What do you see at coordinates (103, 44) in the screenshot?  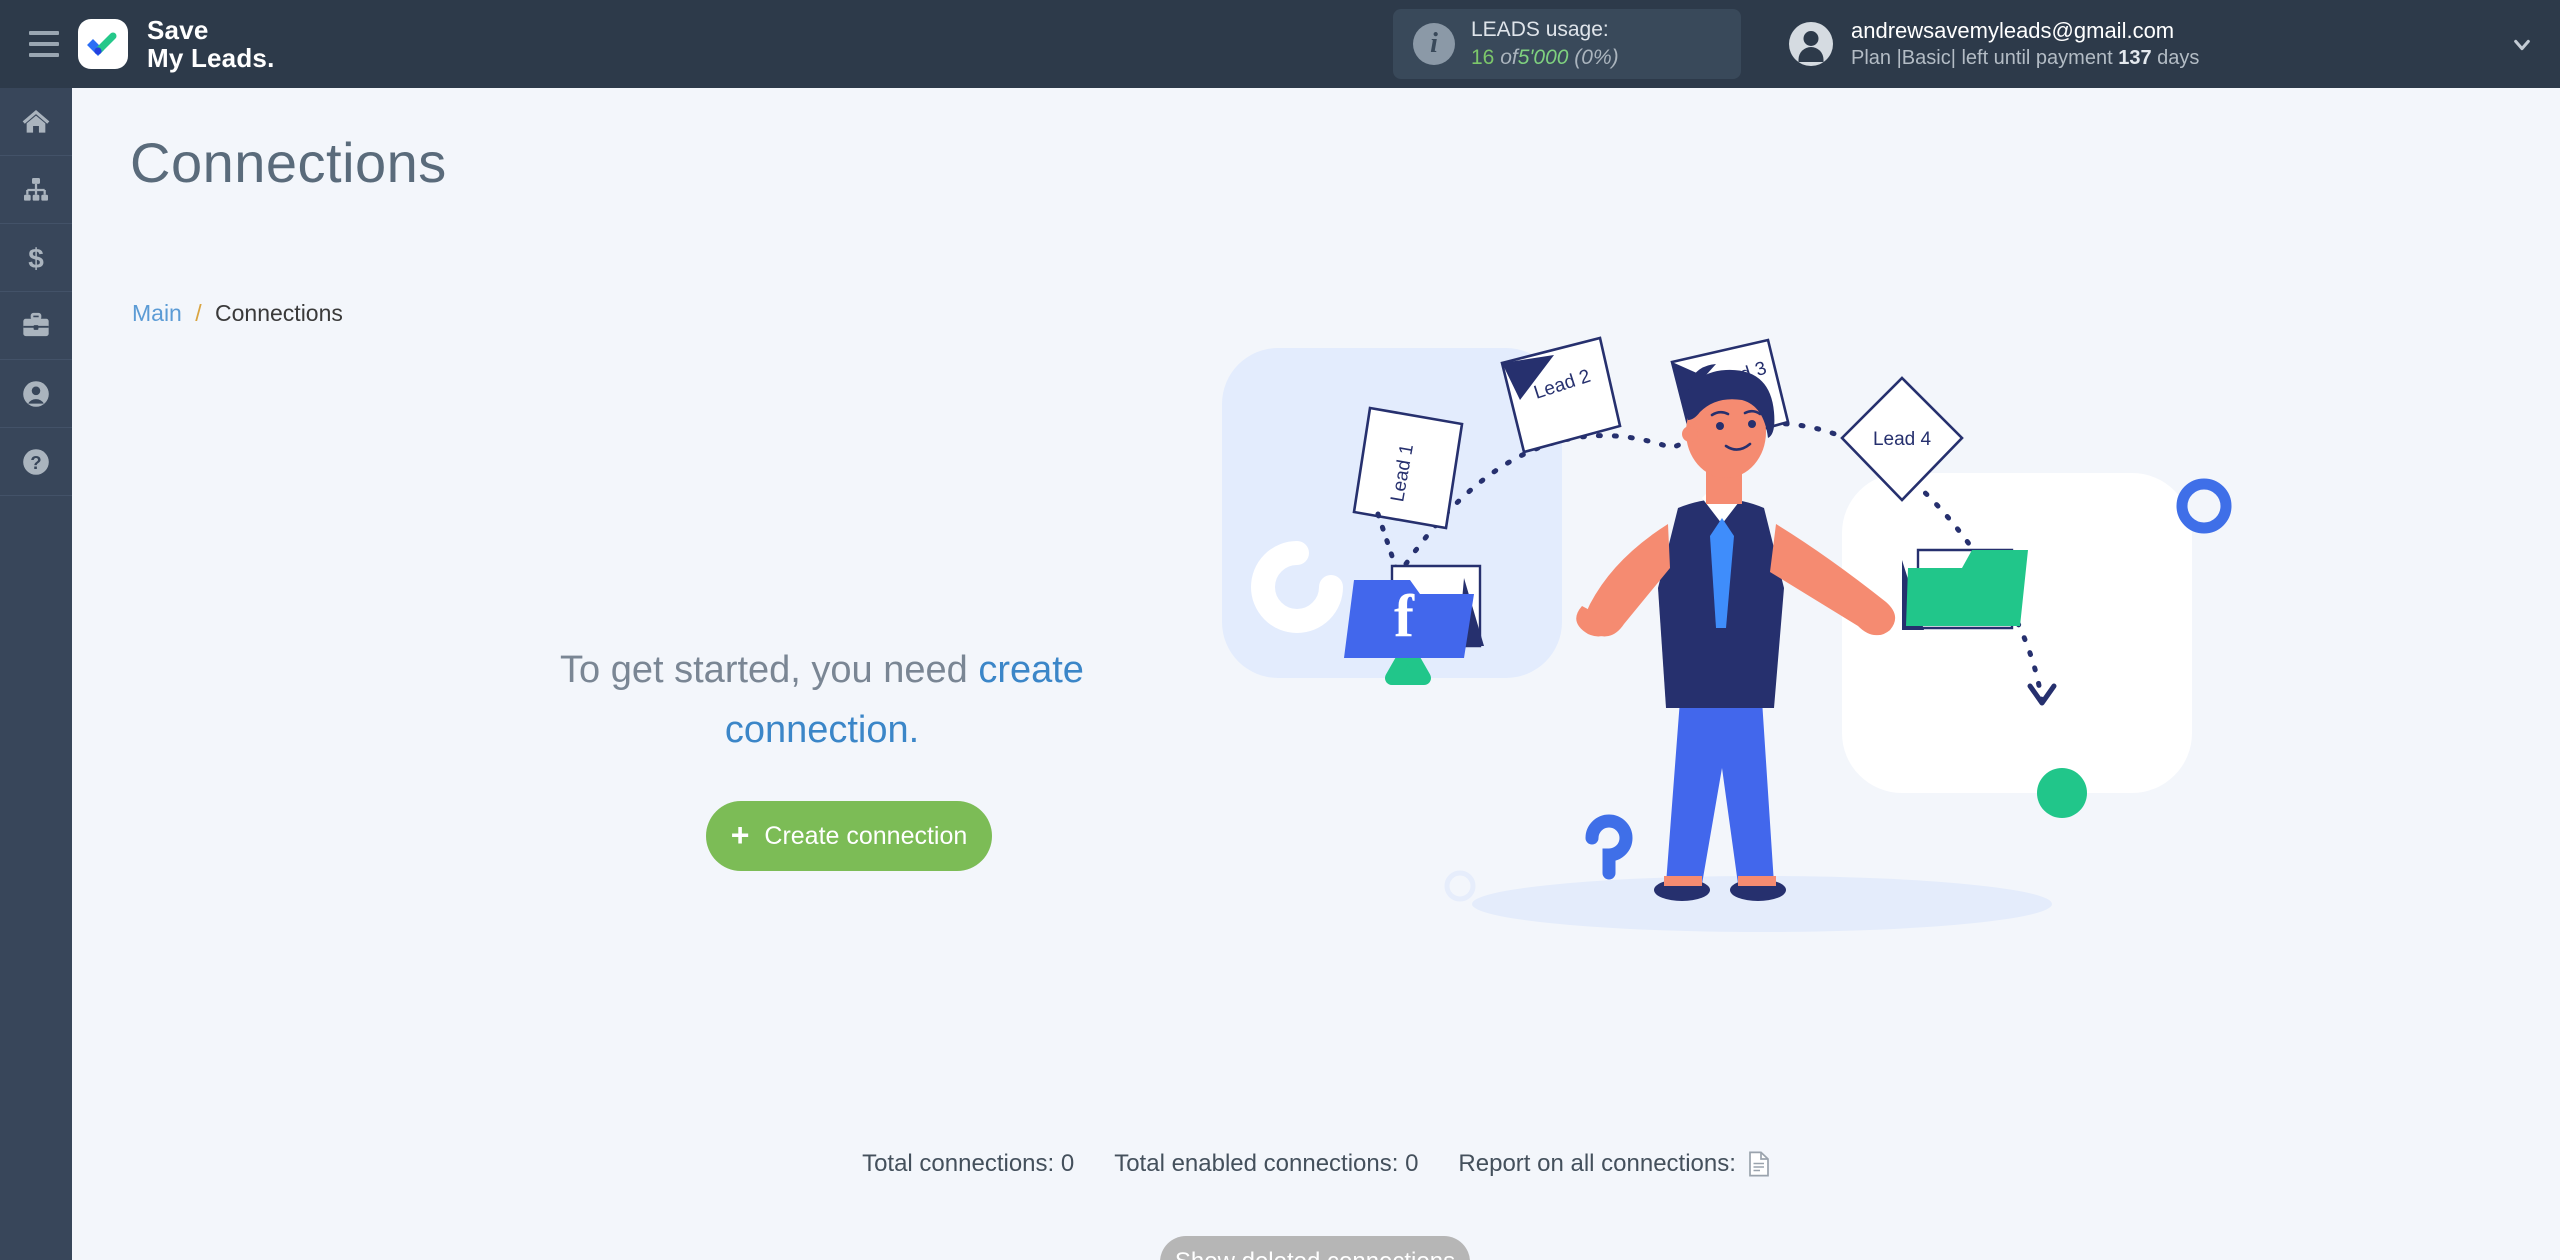 I see `checkmark-logo-icon` at bounding box center [103, 44].